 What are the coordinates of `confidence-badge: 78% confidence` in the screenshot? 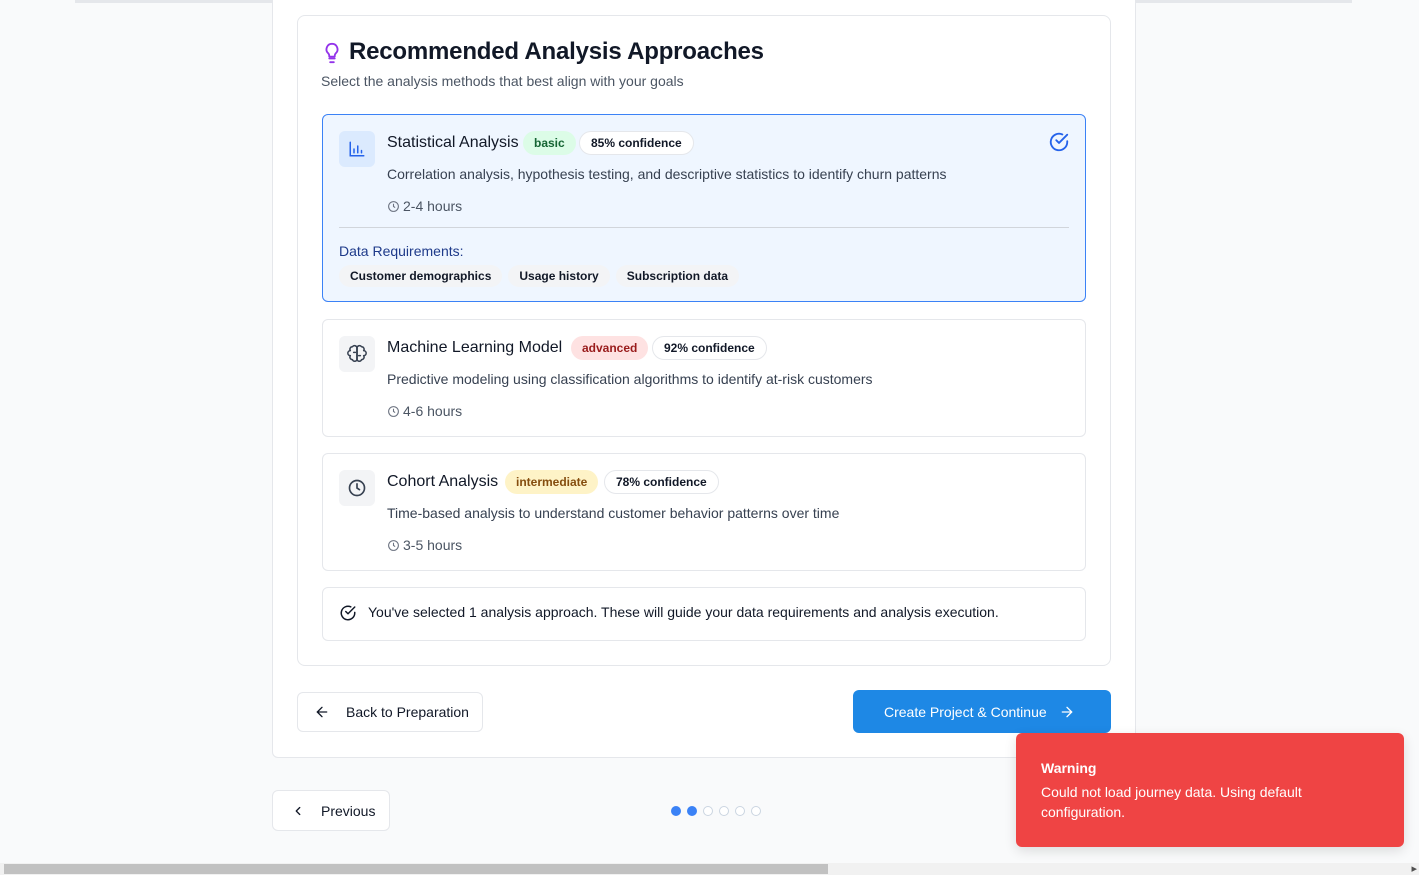 It's located at (661, 482).